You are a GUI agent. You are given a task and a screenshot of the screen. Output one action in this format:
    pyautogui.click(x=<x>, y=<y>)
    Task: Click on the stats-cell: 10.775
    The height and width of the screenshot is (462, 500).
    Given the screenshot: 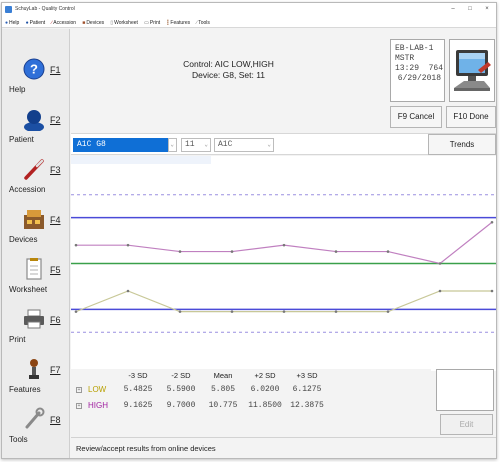 What is the action you would take?
    pyautogui.click(x=223, y=405)
    